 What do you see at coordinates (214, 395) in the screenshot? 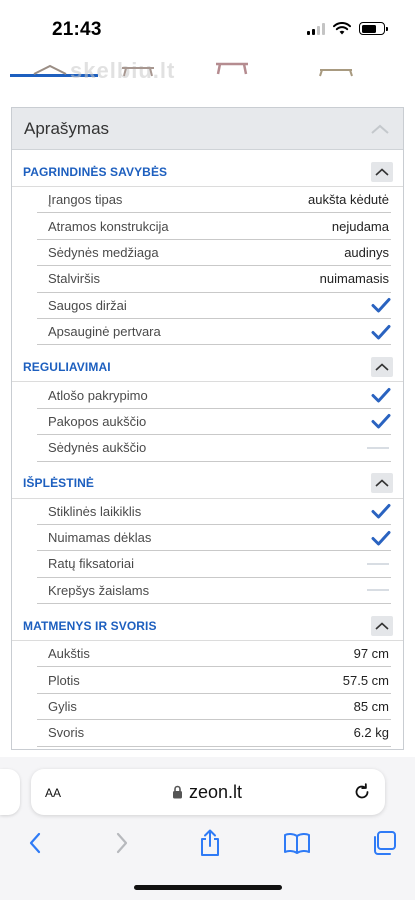
I see `spec-row: Atlošo pakrypimo` at bounding box center [214, 395].